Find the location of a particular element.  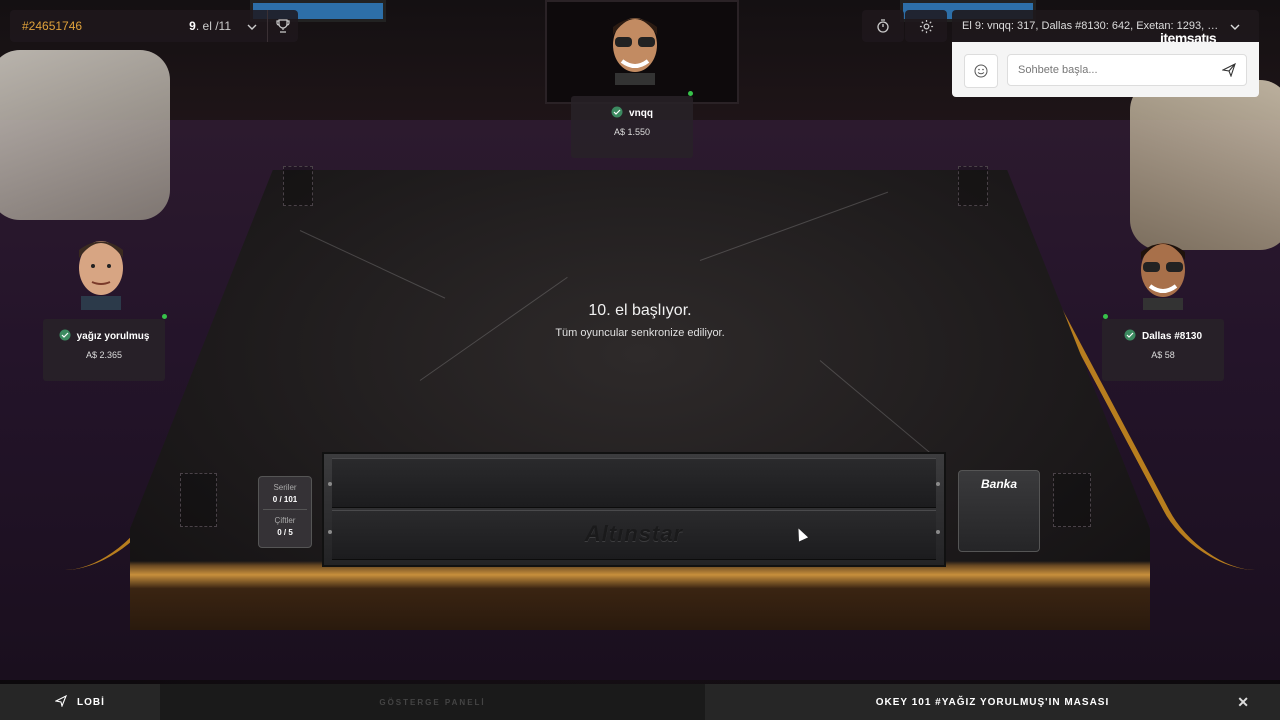

smiley-icon is located at coordinates (981, 71).